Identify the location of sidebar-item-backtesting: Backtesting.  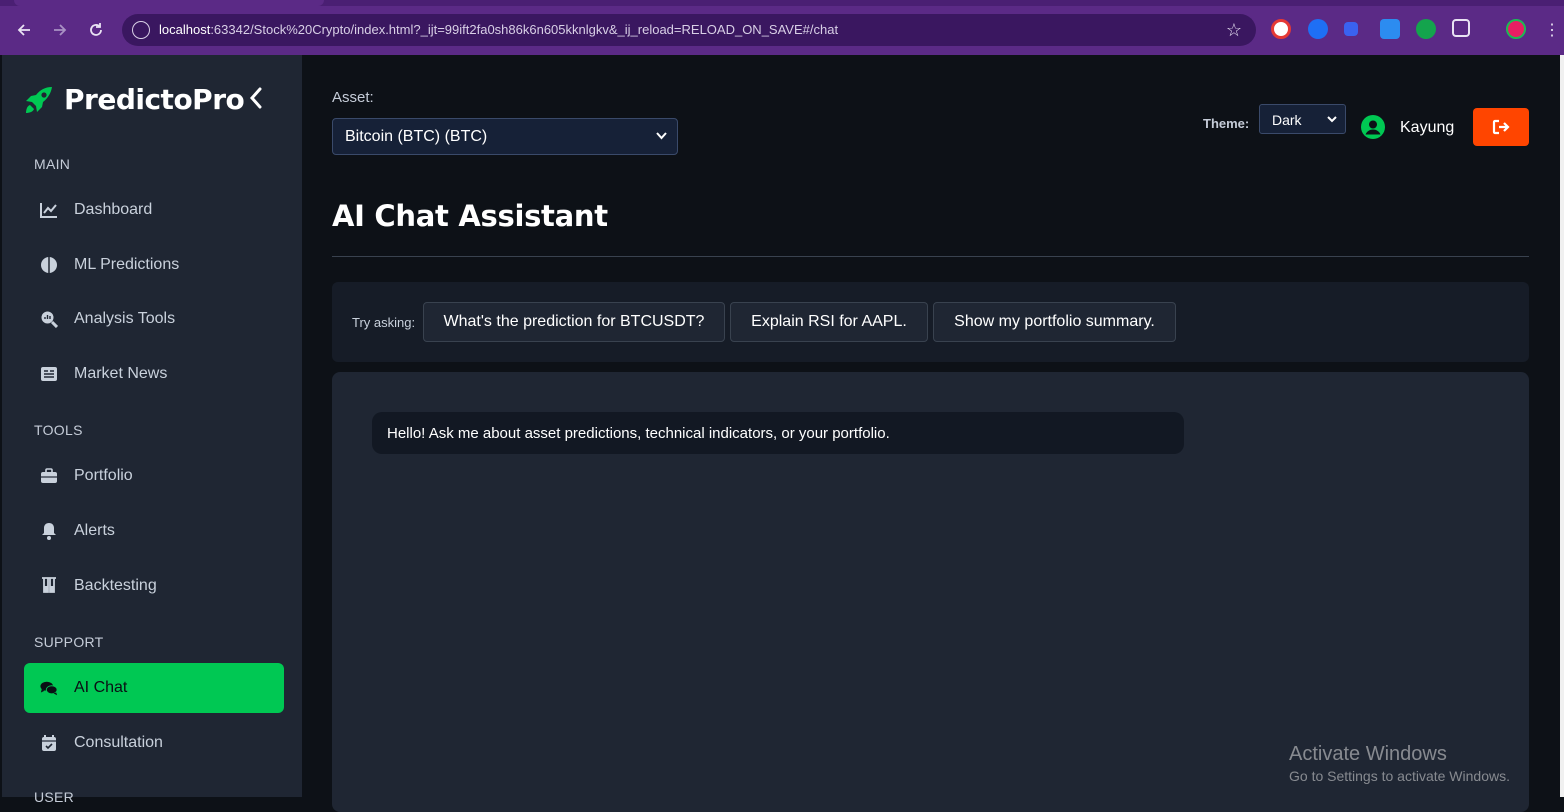
(154, 586).